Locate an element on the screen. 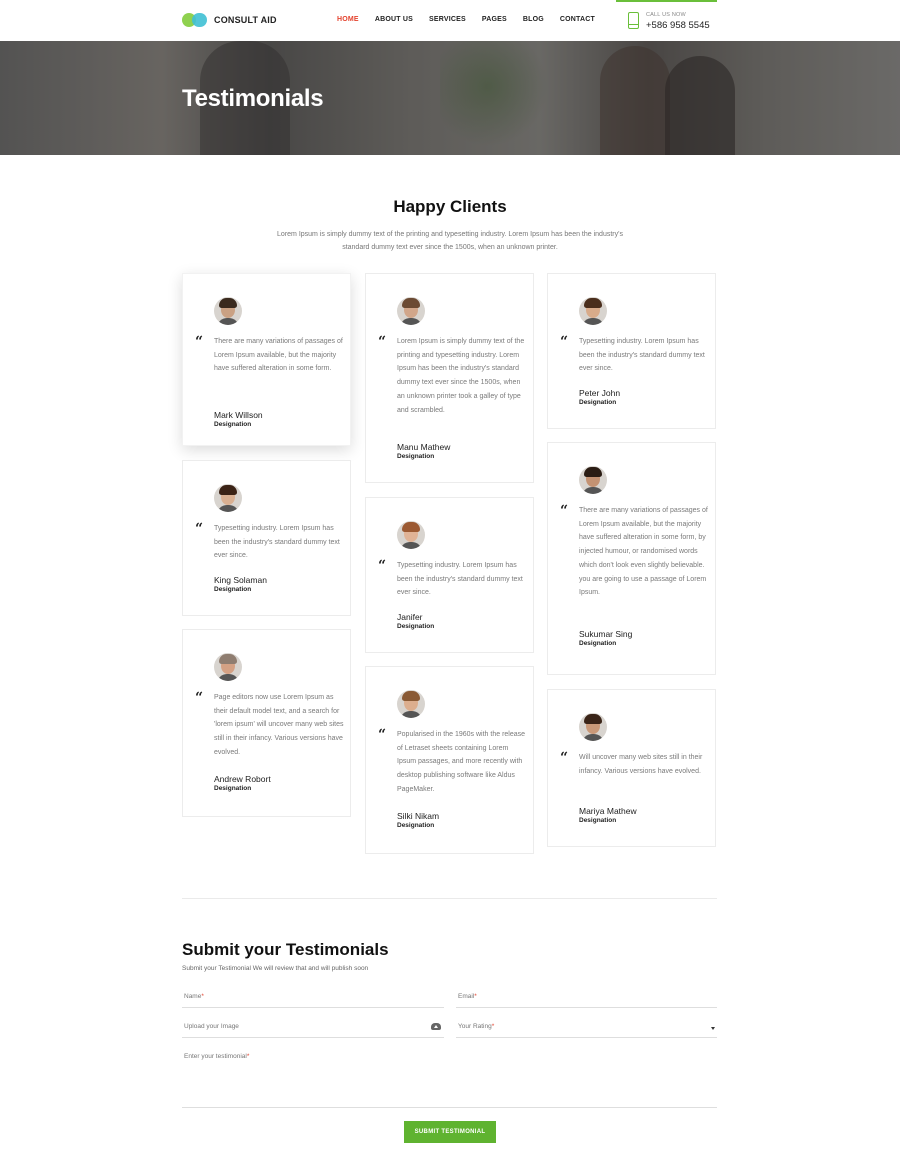 The image size is (900, 1150). section-divider is located at coordinates (449, 898).